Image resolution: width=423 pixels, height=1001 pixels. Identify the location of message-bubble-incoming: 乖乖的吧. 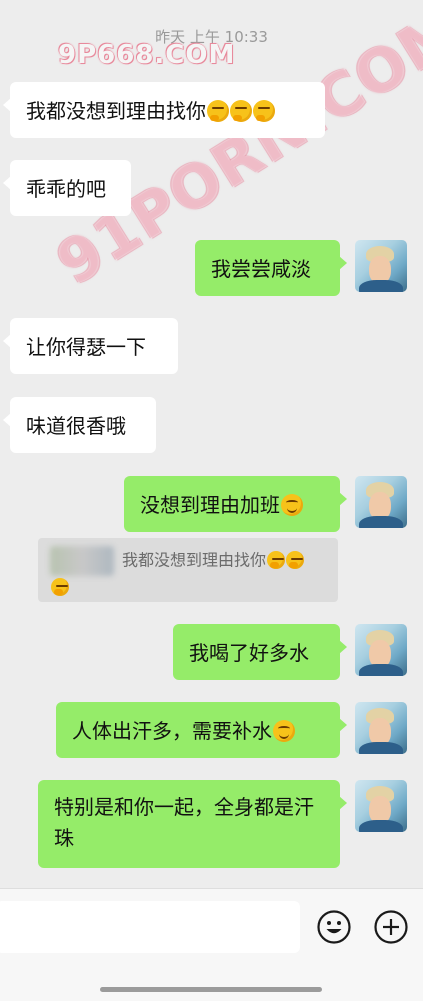
(67, 188).